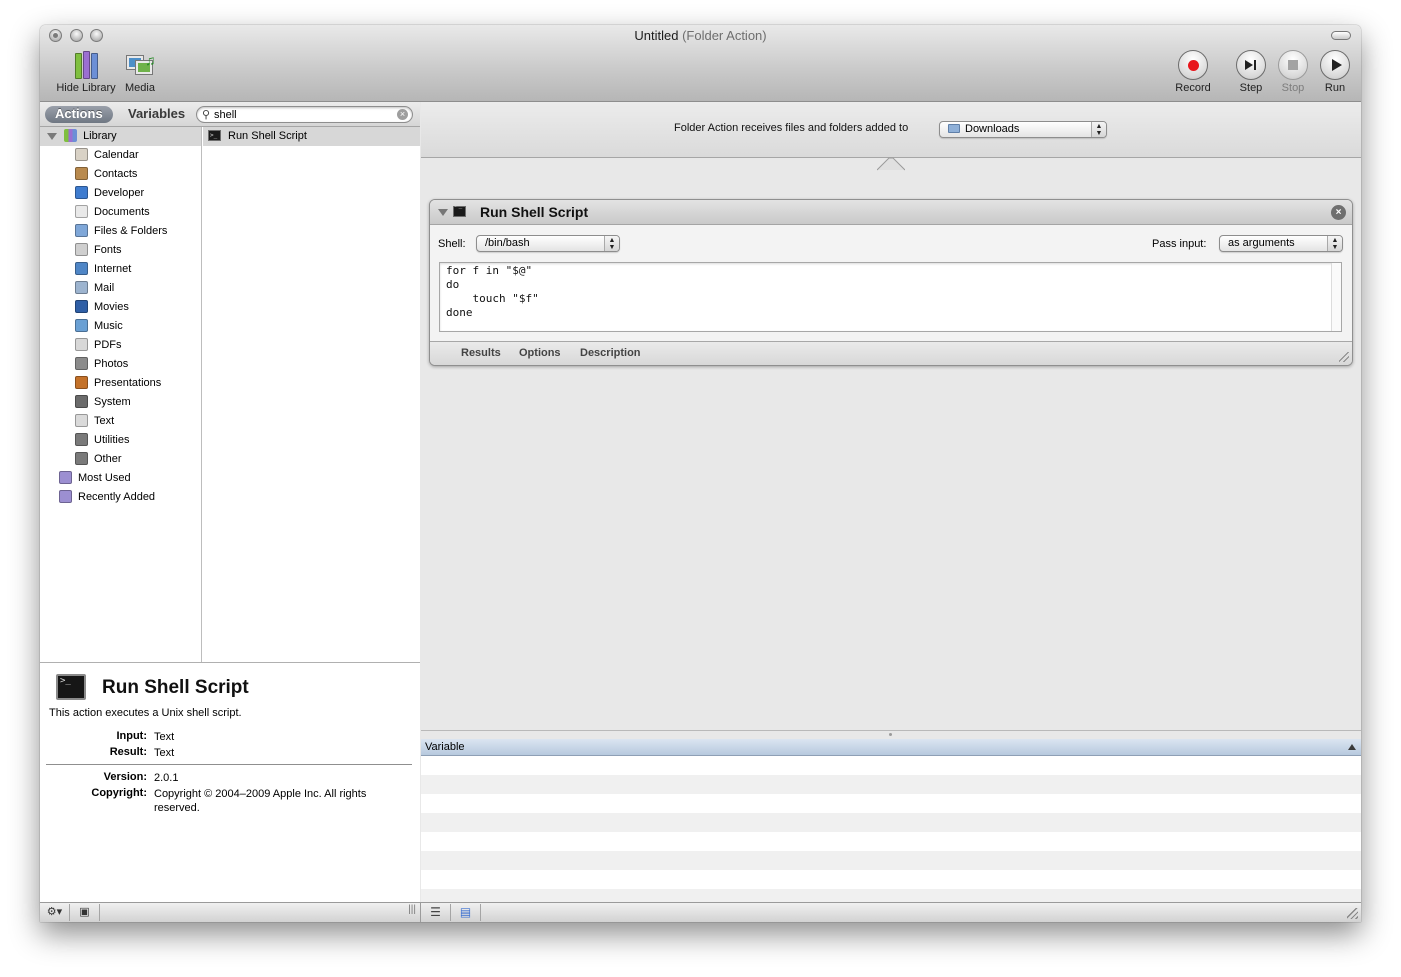  I want to click on variable-column-header: Variable, so click(891, 747).